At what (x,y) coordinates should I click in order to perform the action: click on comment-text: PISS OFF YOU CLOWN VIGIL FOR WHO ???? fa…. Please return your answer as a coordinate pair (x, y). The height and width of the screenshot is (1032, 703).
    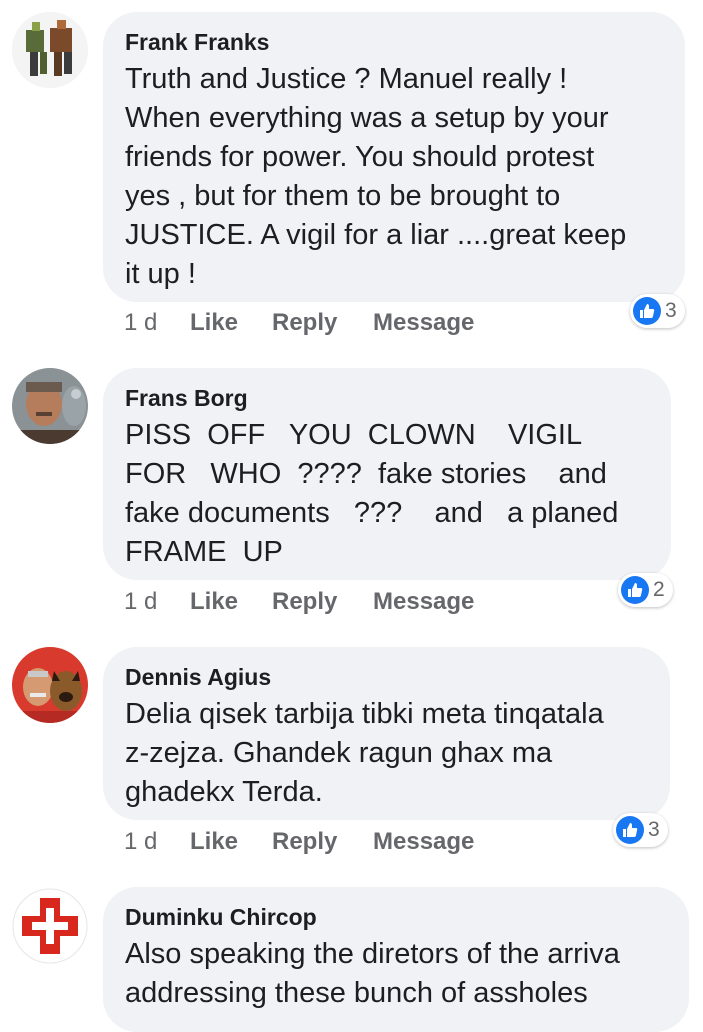
    Looking at the image, I should click on (372, 493).